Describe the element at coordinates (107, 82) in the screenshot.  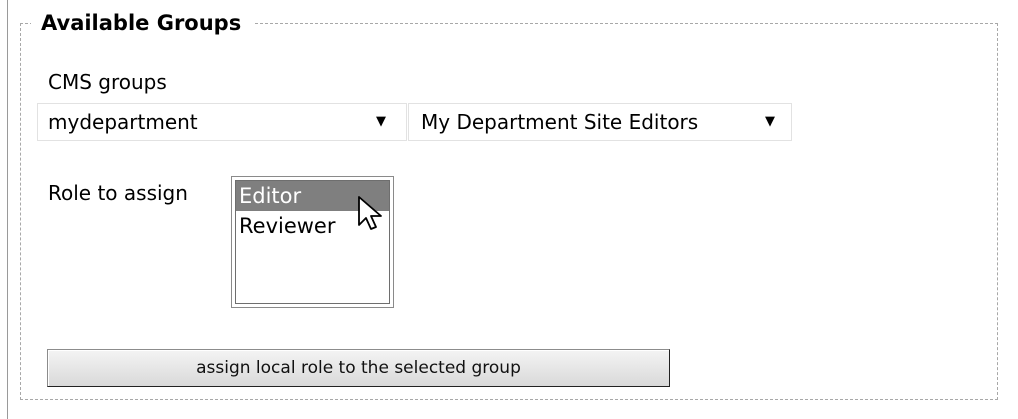
I see `cms-groups-label: CMS groups` at that location.